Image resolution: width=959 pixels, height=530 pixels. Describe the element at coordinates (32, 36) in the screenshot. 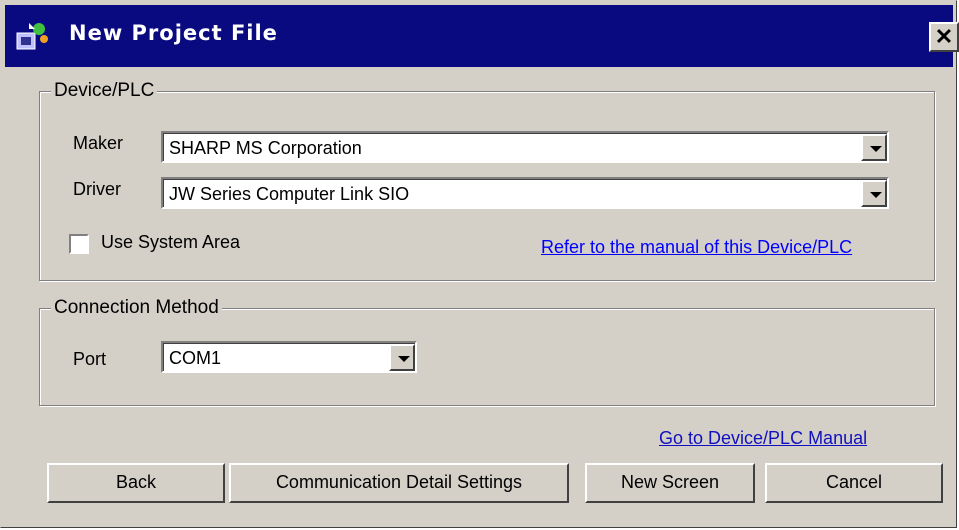

I see `app-icon` at that location.